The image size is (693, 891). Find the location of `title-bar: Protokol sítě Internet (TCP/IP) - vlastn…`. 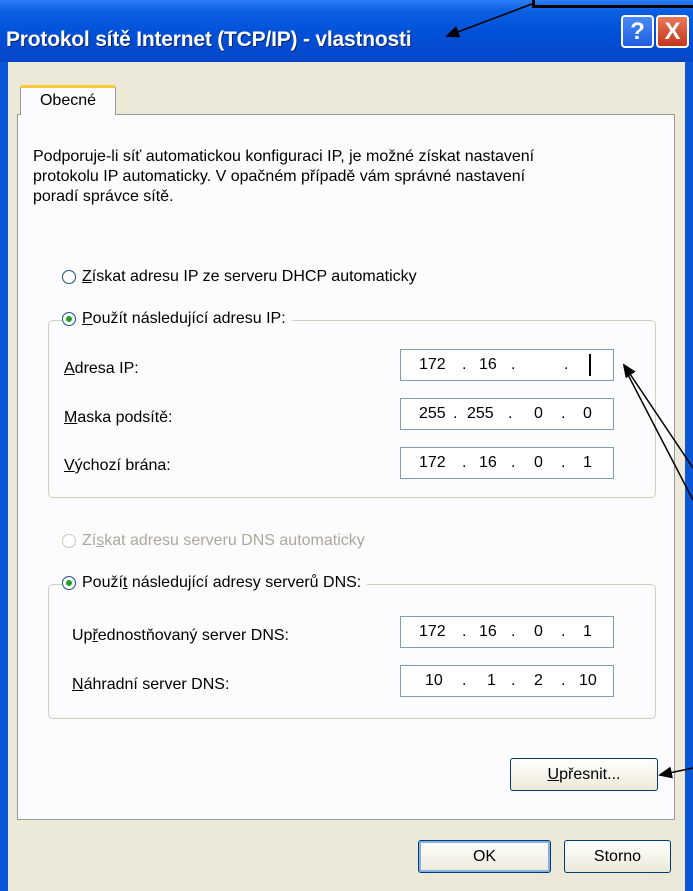

title-bar: Protokol sítě Internet (TCP/IP) - vlastn… is located at coordinates (346, 31).